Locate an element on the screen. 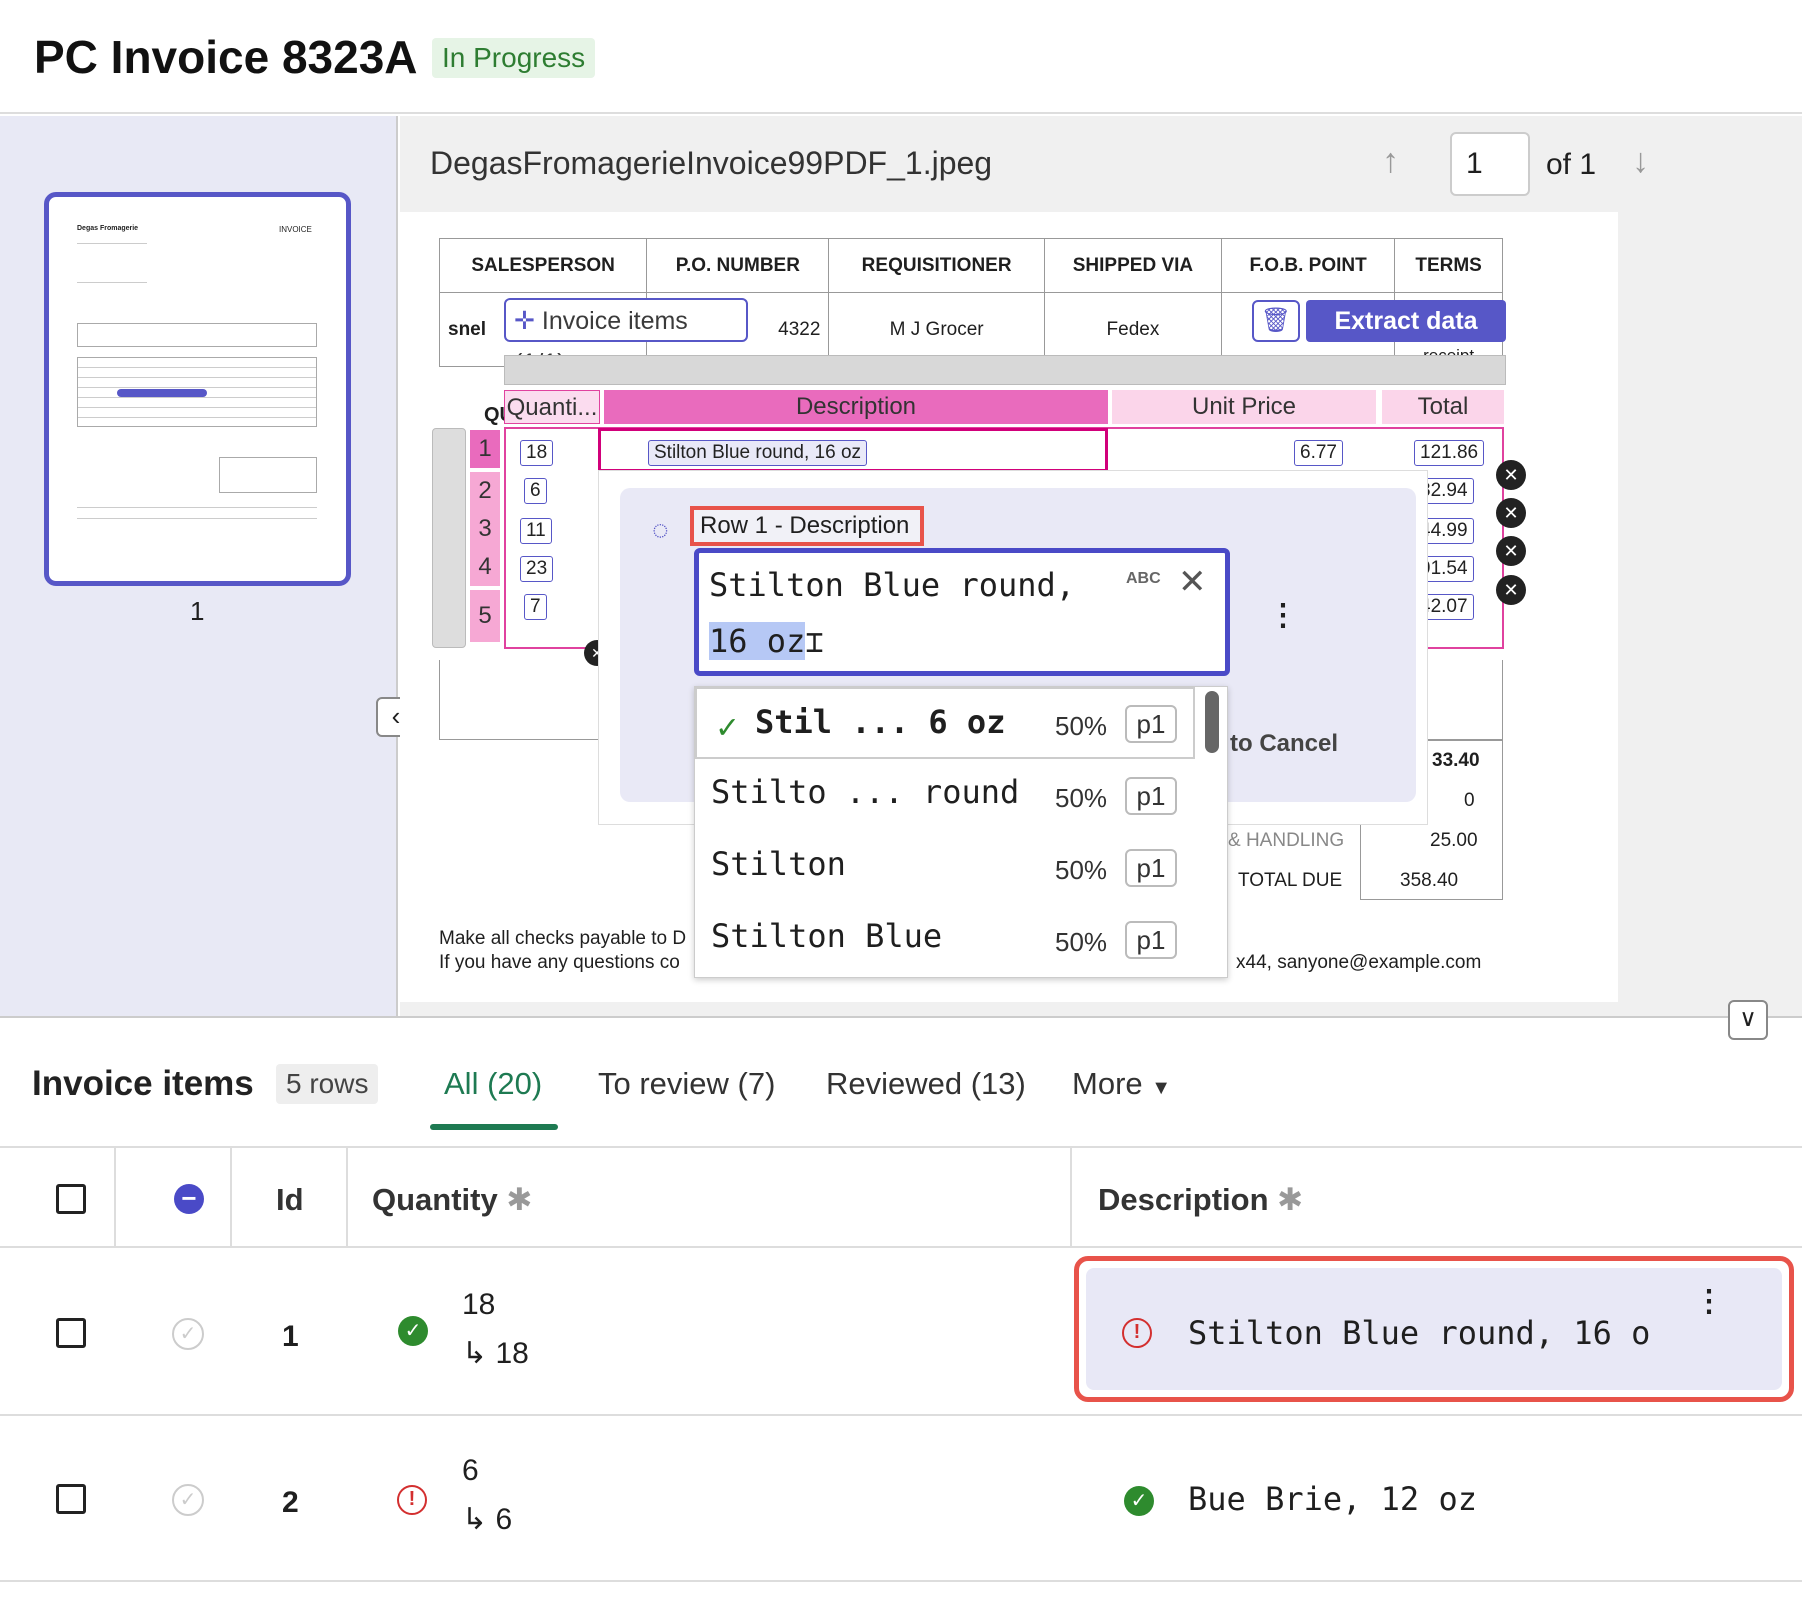  thumb-totals is located at coordinates (268, 475).